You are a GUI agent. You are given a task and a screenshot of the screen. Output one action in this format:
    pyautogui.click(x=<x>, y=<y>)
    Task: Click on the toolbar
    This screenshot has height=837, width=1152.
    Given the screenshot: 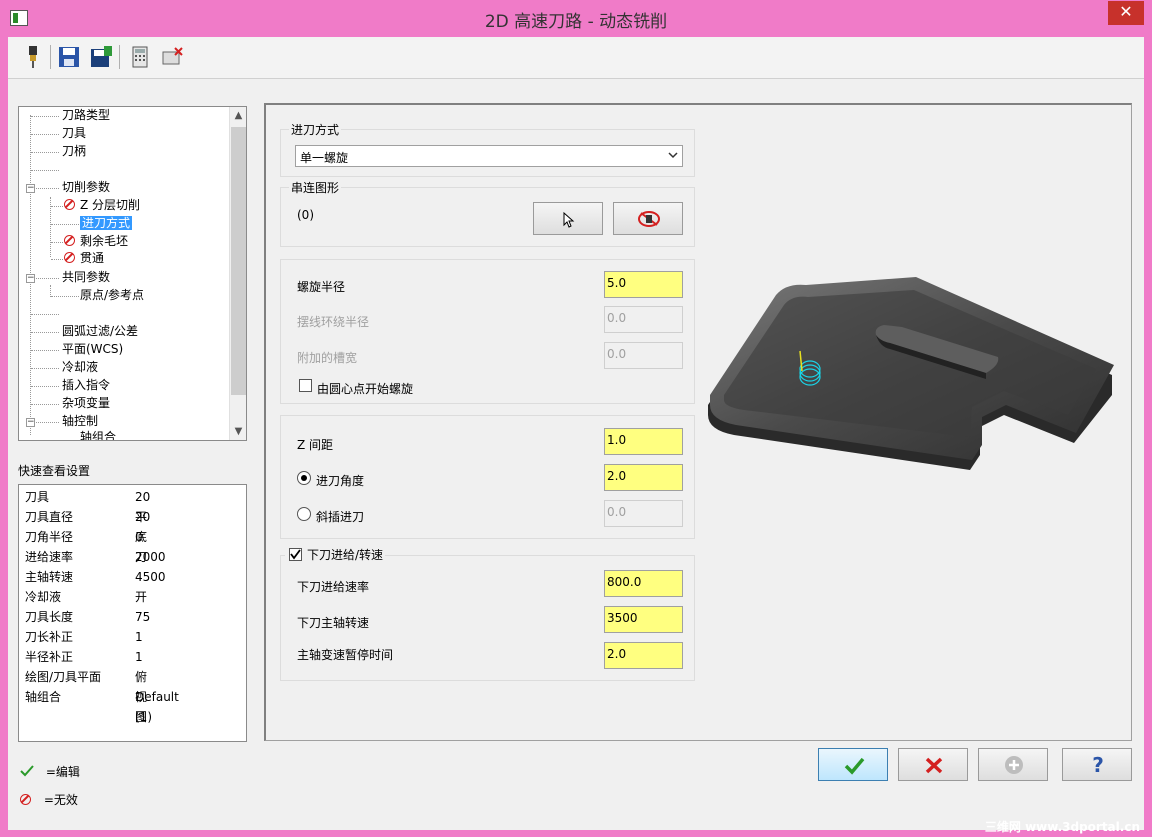 What is the action you would take?
    pyautogui.click(x=576, y=58)
    